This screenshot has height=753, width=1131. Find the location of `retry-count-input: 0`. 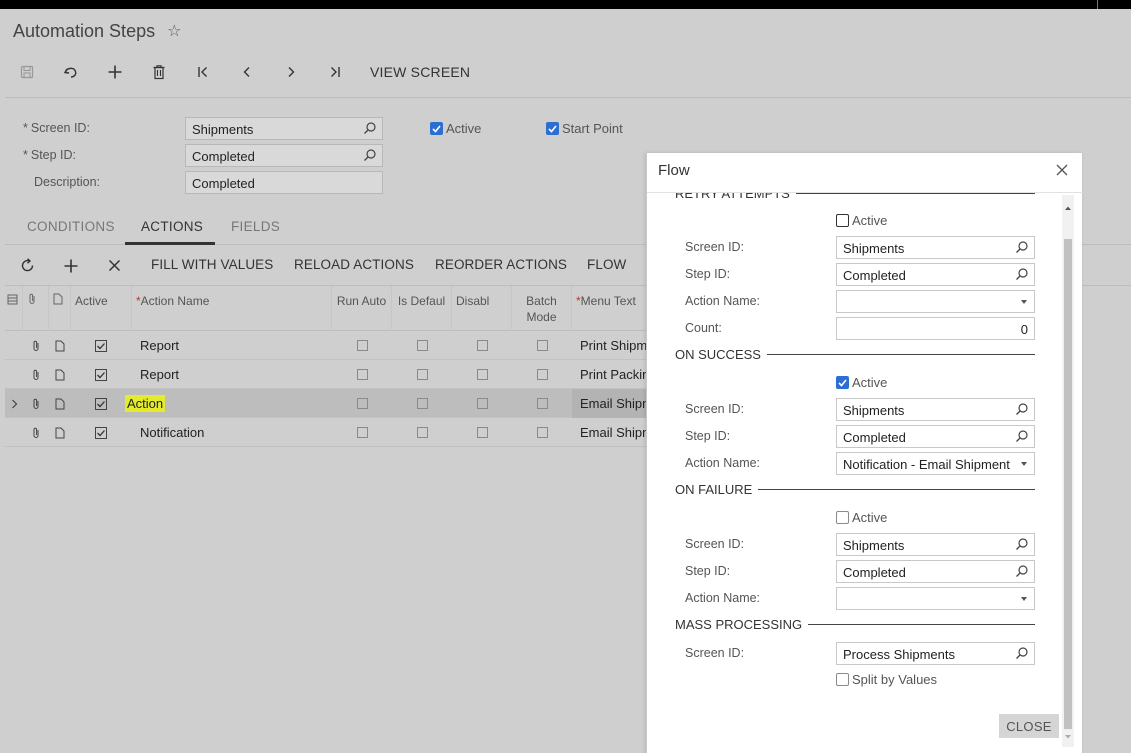

retry-count-input: 0 is located at coordinates (935, 328).